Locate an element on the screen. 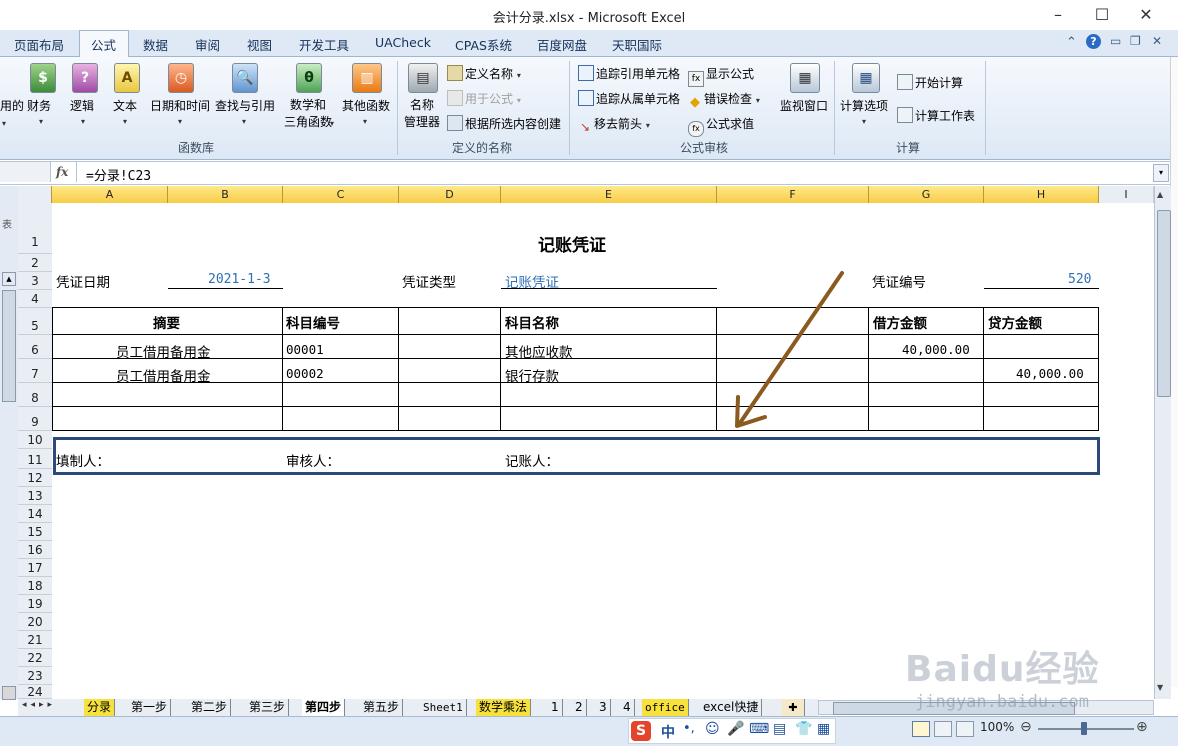 This screenshot has width=1178, height=746. insert-sheet-icon: ✚ is located at coordinates (793, 707).